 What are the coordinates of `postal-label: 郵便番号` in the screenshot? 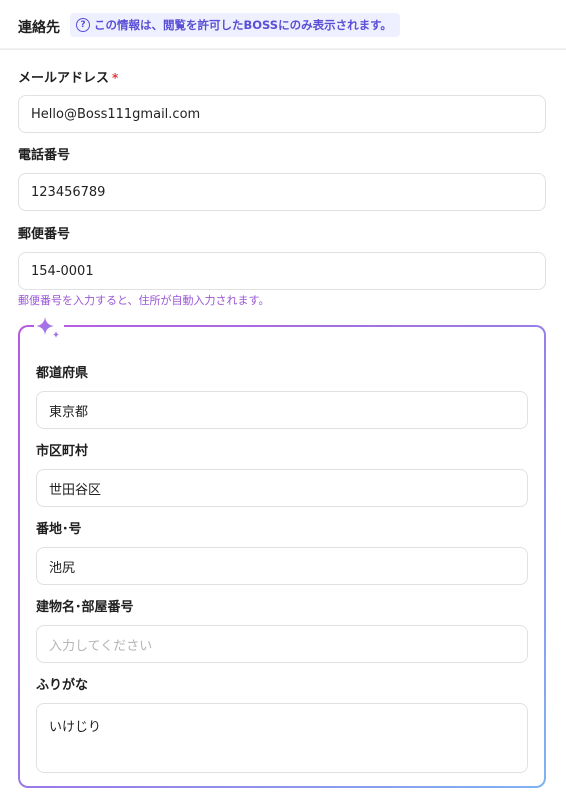 It's located at (44, 234).